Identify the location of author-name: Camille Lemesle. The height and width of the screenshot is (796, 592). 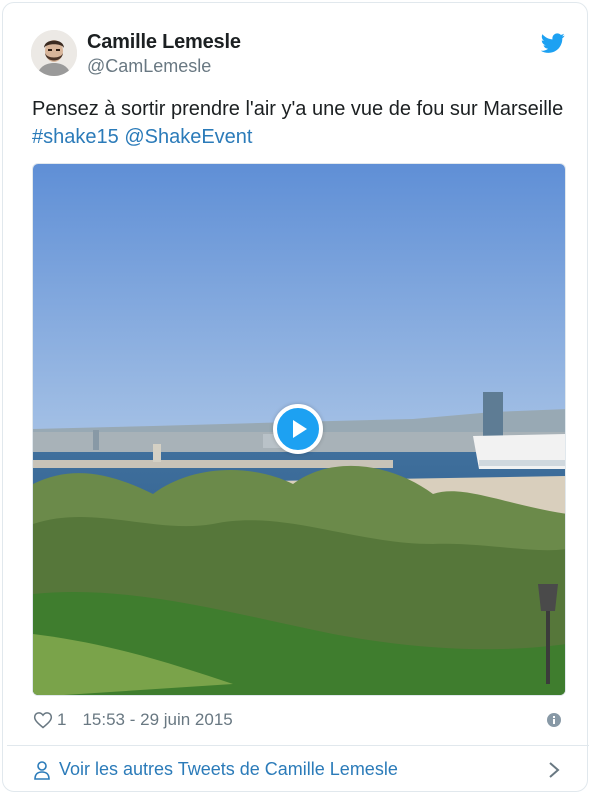
(164, 42).